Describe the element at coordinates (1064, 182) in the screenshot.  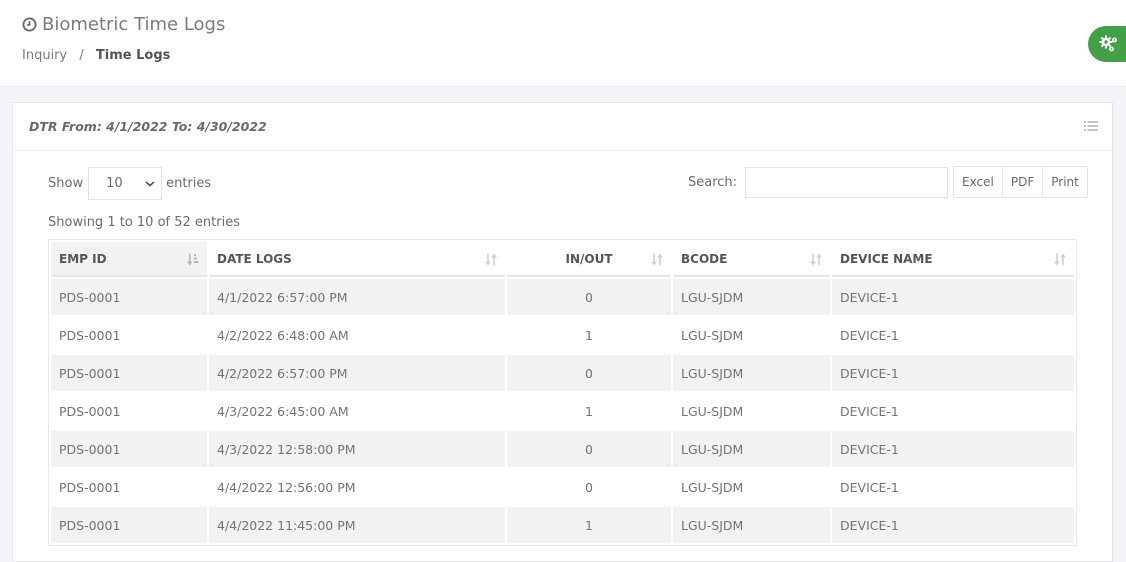
I see `print-button: Print` at that location.